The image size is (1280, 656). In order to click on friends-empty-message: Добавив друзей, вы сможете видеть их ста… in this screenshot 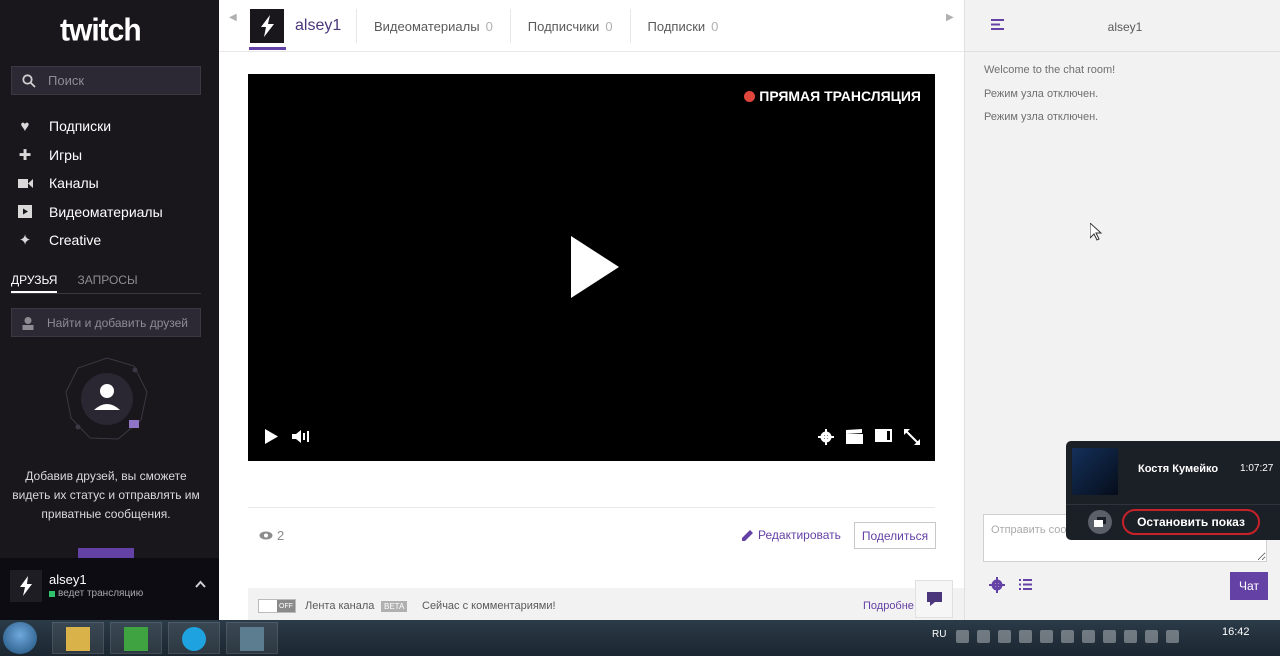, I will do `click(106, 495)`.